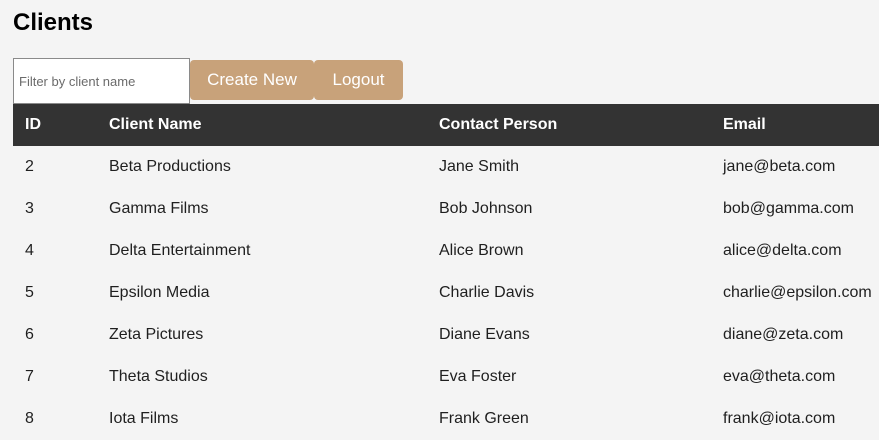 The width and height of the screenshot is (879, 440). I want to click on cell-id: 7, so click(29, 376).